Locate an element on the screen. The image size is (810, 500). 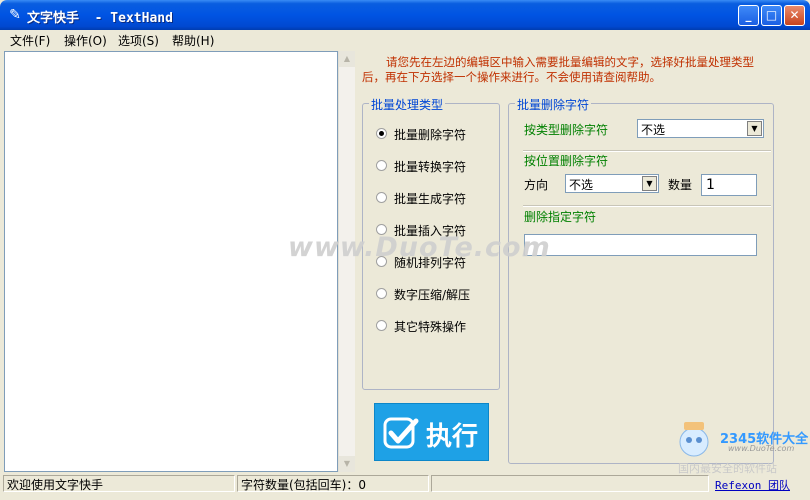
delete-by-position-label: 按位置删除字符 is located at coordinates (566, 161).